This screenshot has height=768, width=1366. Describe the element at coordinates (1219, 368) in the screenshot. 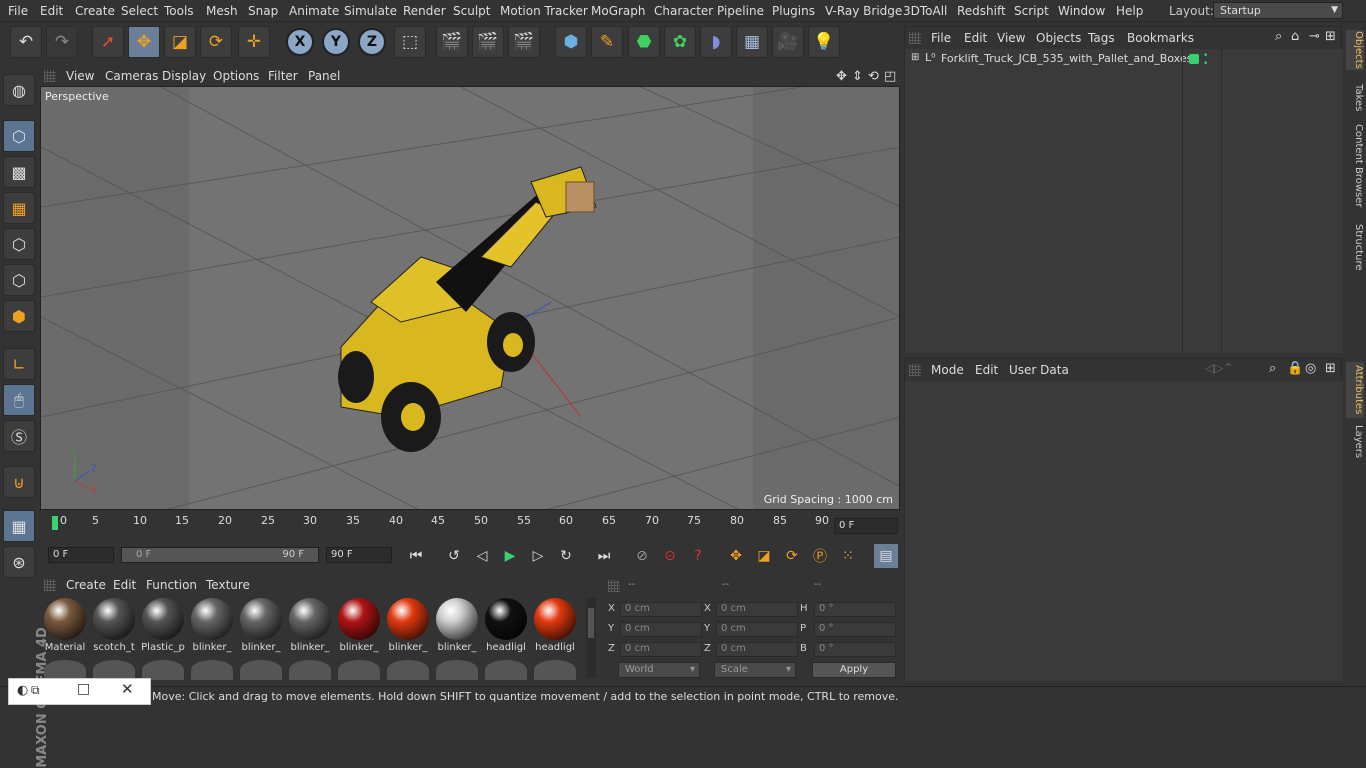

I see `nav-arrows-icon: ◁▷⌃` at that location.